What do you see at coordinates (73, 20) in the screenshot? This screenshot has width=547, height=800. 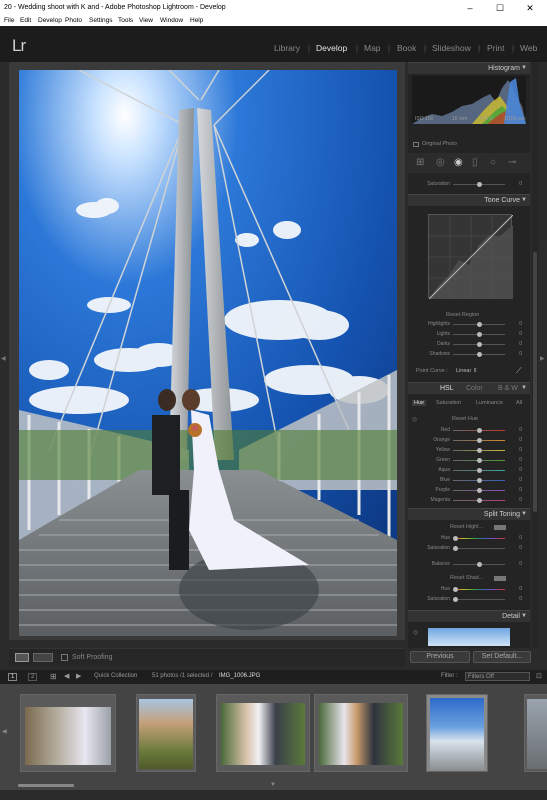 I see `menu-photo: Photo` at bounding box center [73, 20].